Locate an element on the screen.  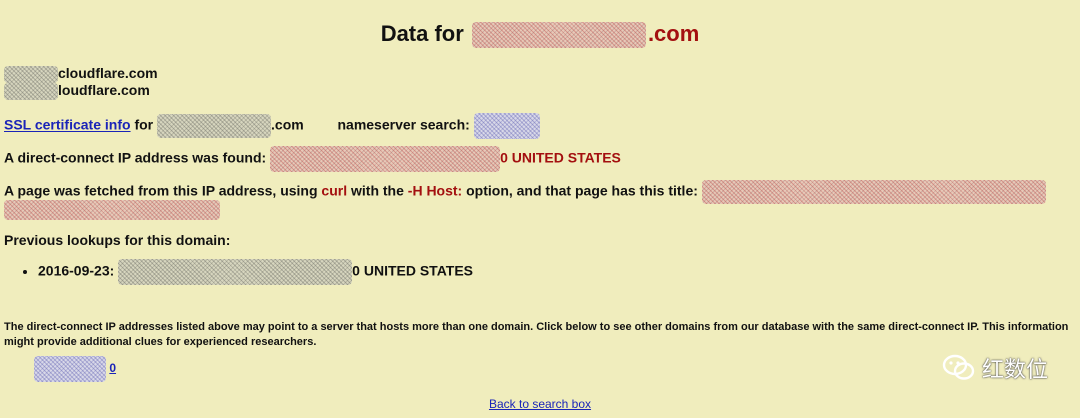
title-prefix: Data for is located at coordinates (422, 33).